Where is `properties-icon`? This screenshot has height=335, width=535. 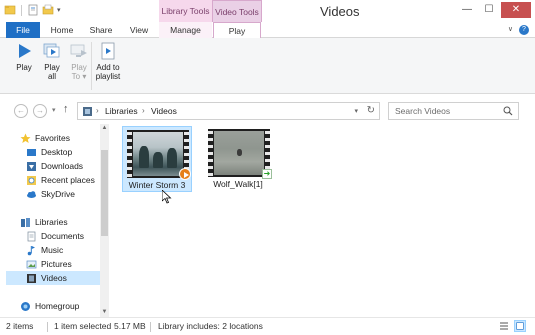
properties-icon is located at coordinates (33, 10).